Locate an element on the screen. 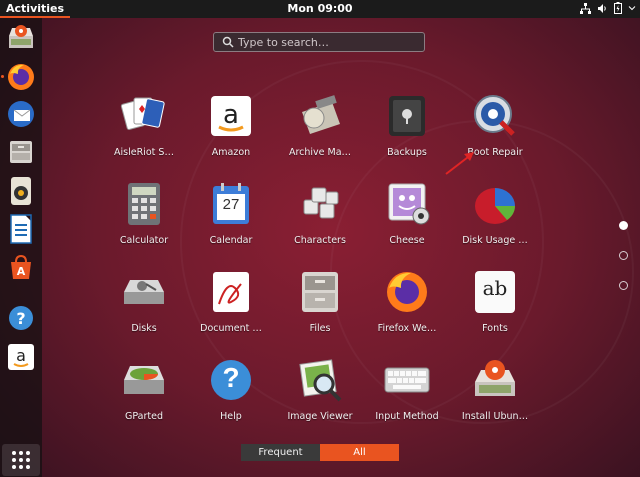  app-help: ? Help is located at coordinates (231, 390).